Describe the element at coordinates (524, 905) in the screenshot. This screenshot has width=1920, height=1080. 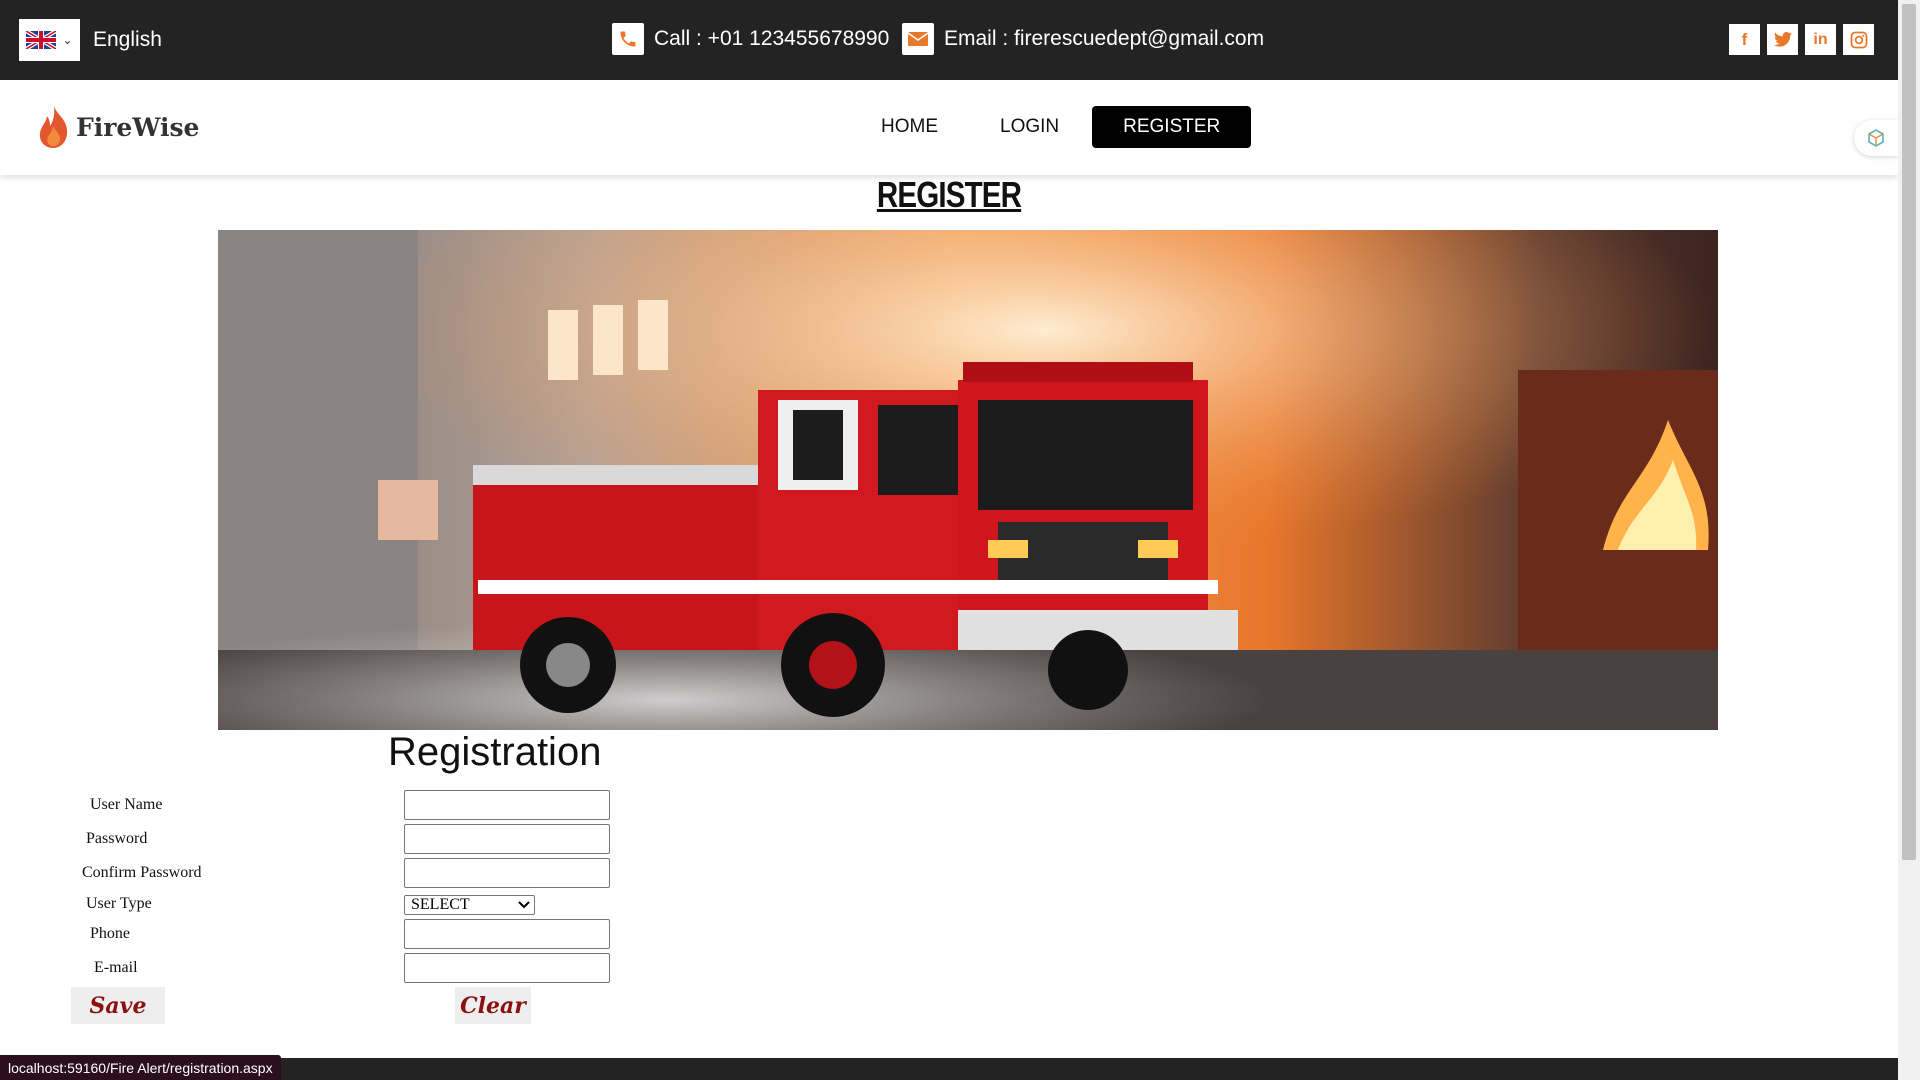
I see `chevron-down-icon` at that location.